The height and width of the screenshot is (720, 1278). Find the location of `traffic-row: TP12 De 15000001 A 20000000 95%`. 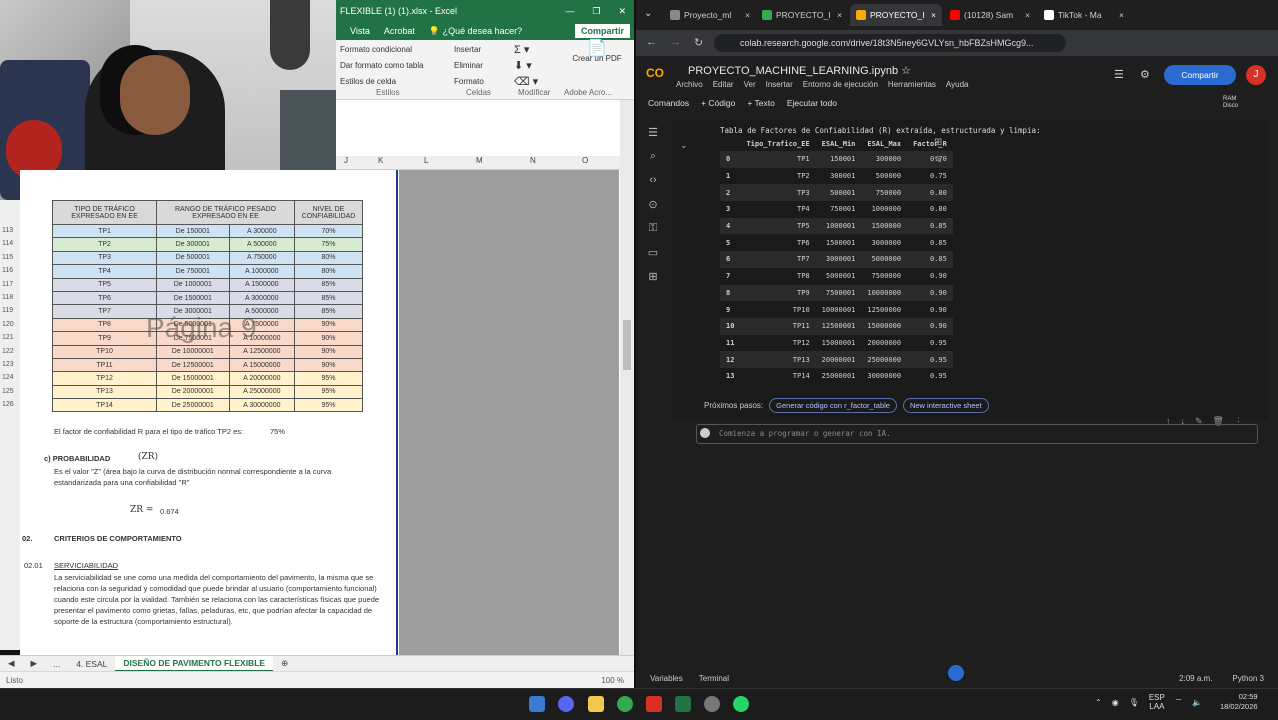

traffic-row: TP12 De 15000001 A 20000000 95% is located at coordinates (207, 378).